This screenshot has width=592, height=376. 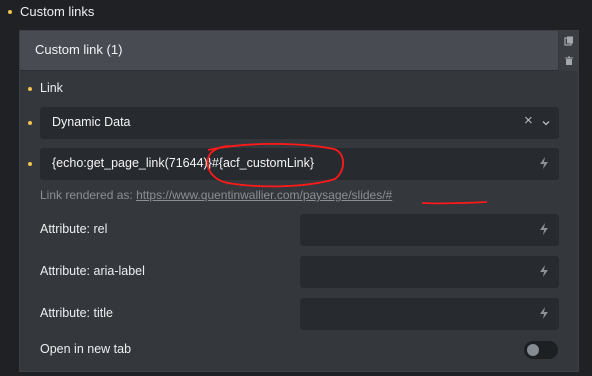 I want to click on link-label: Link, so click(x=51, y=88).